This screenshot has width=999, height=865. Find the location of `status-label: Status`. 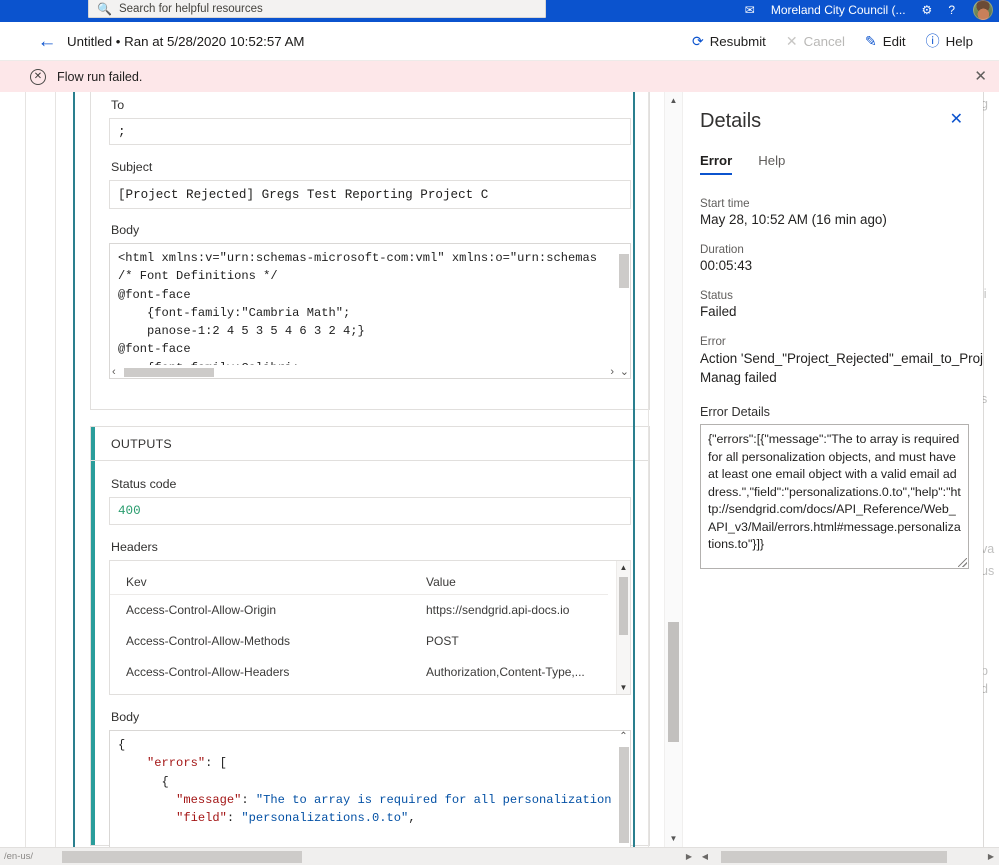

status-label: Status is located at coordinates (716, 295).